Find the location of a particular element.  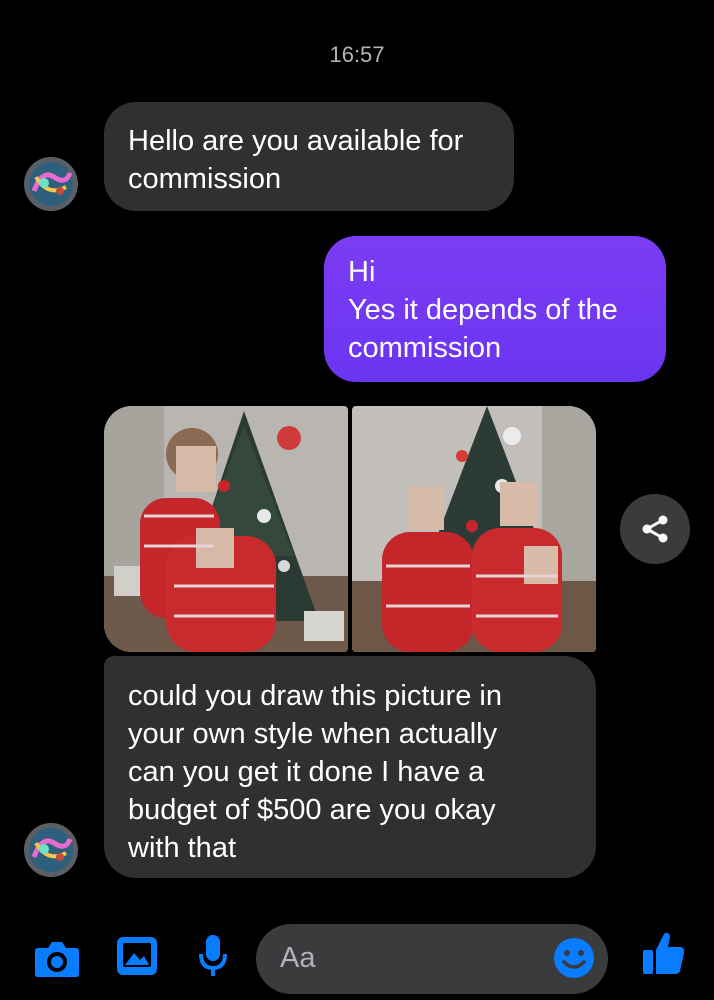

message-input: Aa is located at coordinates (432, 959).